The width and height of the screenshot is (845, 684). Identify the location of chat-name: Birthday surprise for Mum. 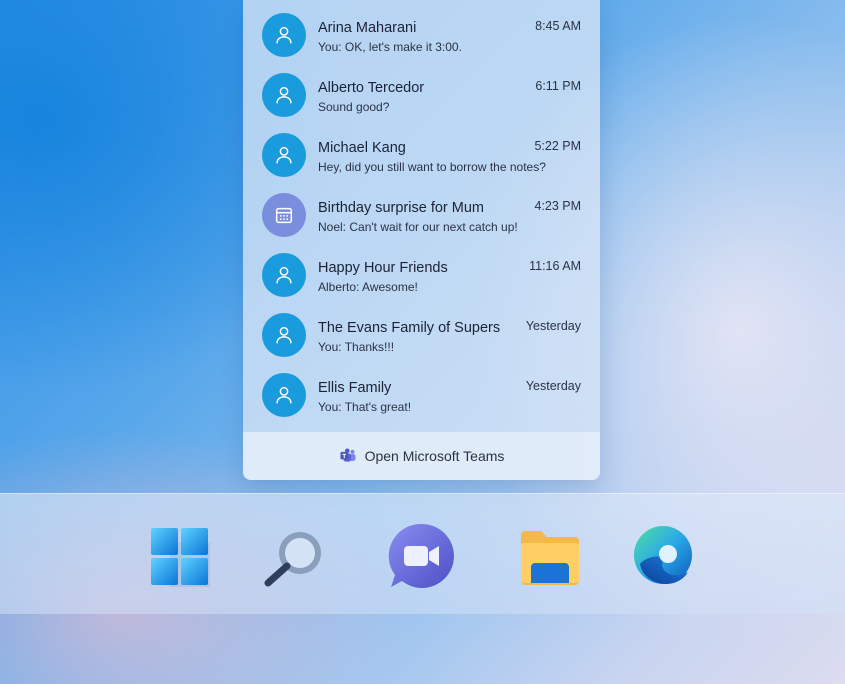
(401, 208).